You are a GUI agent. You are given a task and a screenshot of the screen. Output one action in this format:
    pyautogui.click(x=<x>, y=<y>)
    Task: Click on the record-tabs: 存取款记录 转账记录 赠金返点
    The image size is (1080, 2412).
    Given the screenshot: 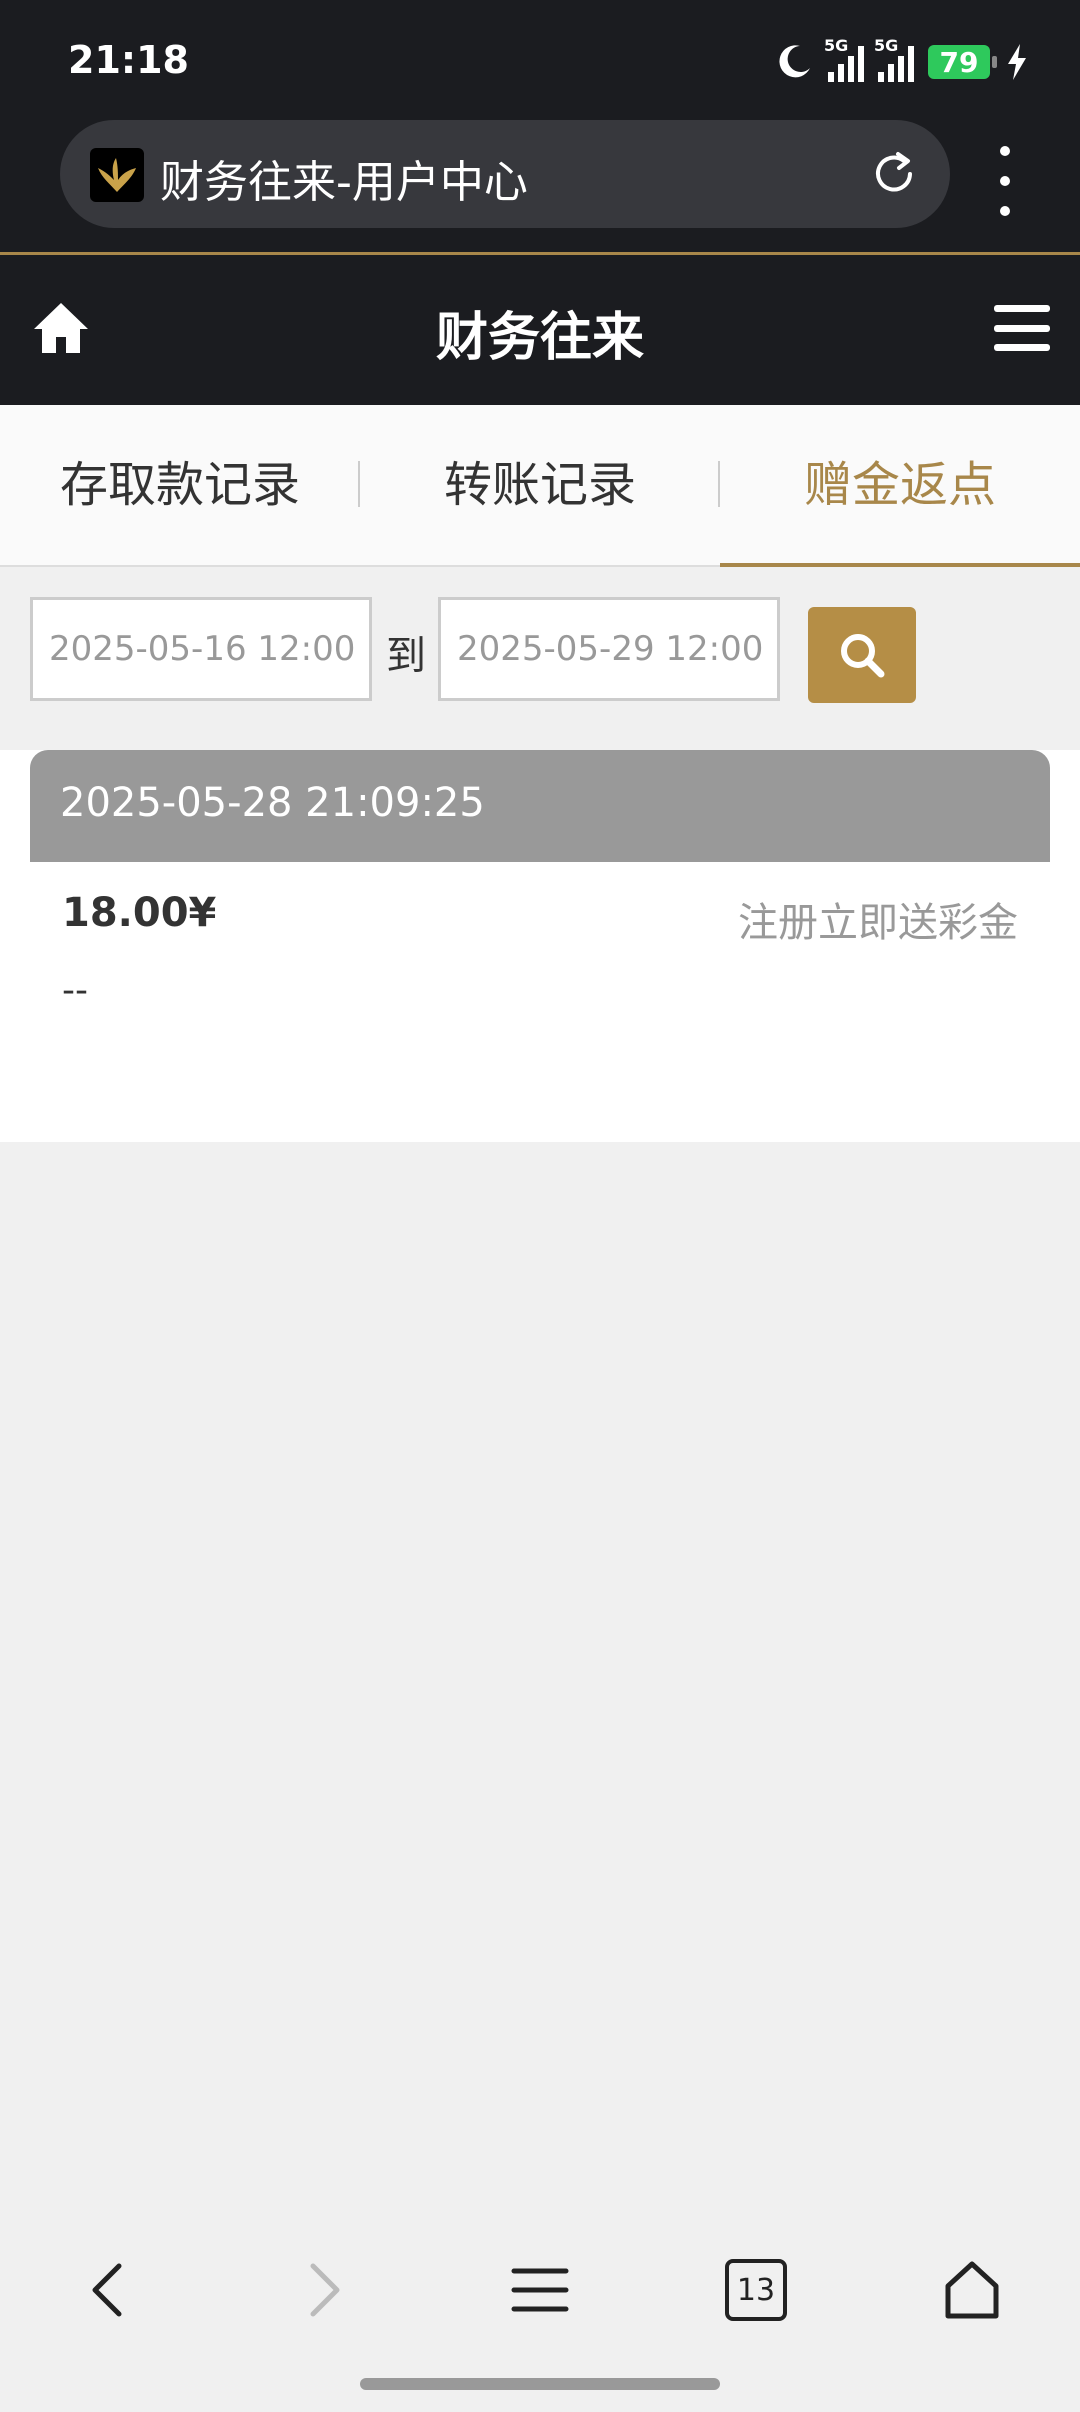 What is the action you would take?
    pyautogui.click(x=540, y=486)
    